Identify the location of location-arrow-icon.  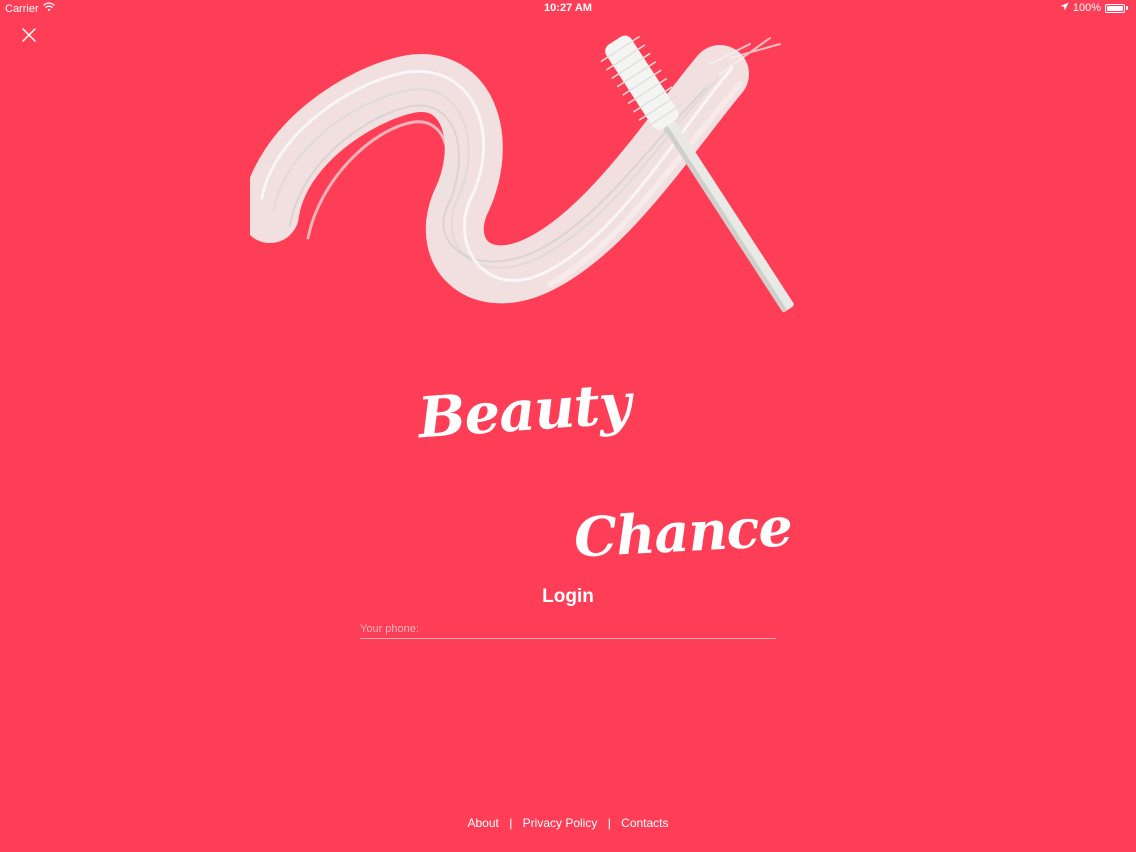
(1064, 8).